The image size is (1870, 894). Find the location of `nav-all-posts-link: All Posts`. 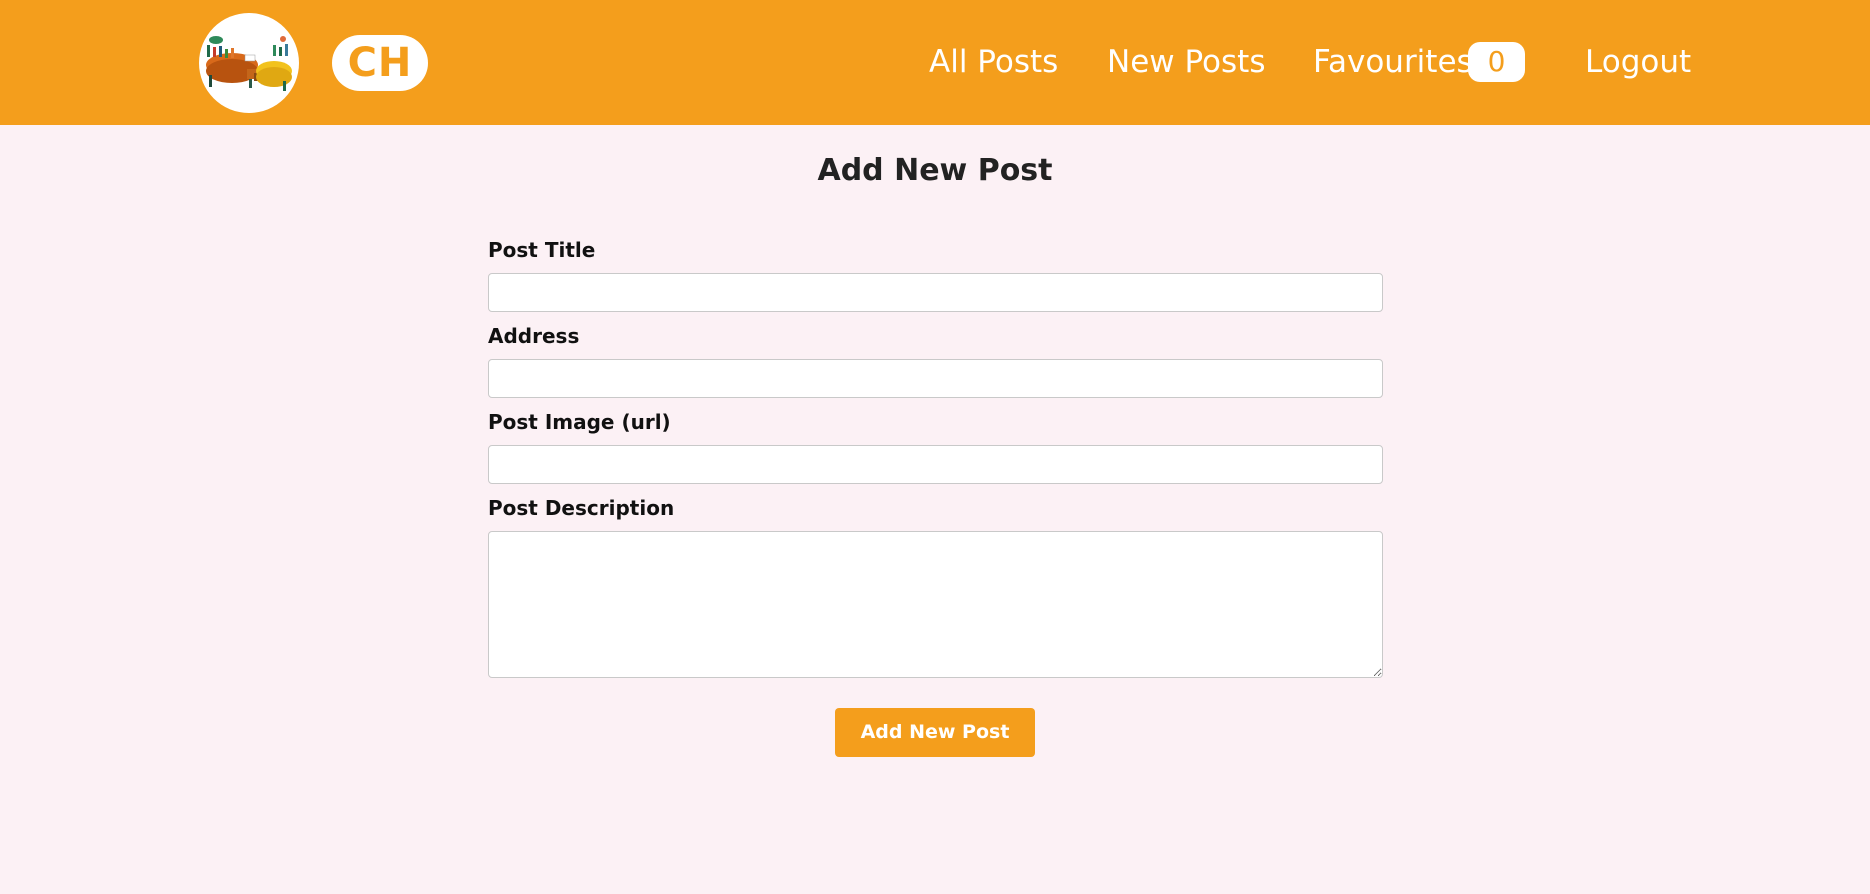

nav-all-posts-link: All Posts is located at coordinates (993, 62).